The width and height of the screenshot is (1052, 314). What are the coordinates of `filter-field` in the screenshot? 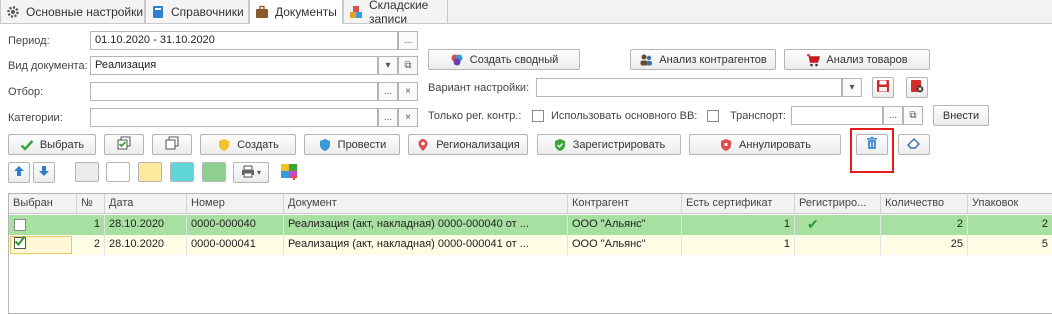 It's located at (234, 91).